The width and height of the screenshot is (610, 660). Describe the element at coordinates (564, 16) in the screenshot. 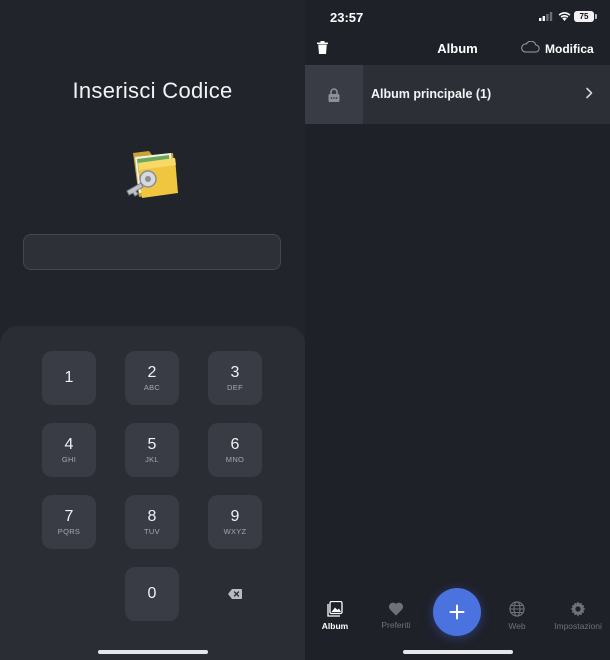

I see `wifi-icon` at that location.